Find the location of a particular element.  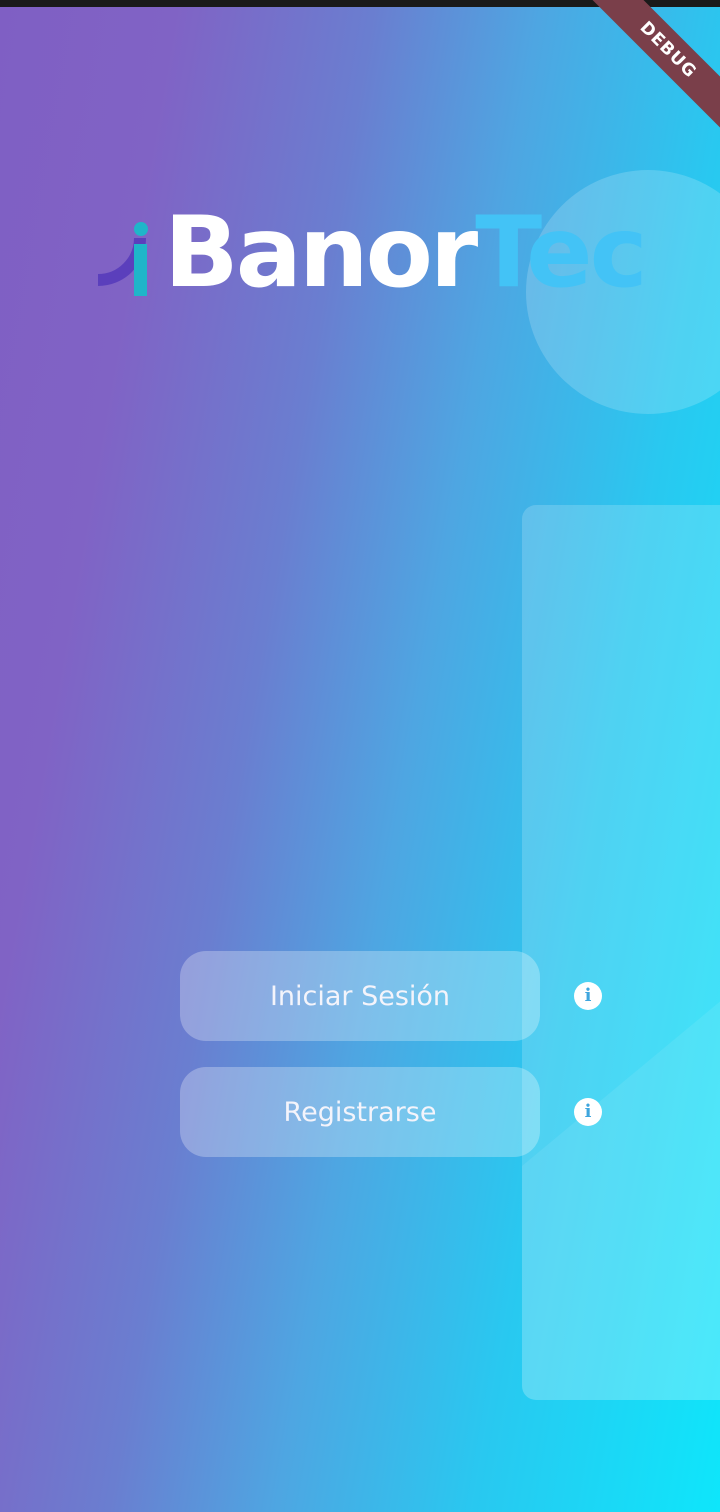

login-button: Iniciar Sesión is located at coordinates (360, 996).